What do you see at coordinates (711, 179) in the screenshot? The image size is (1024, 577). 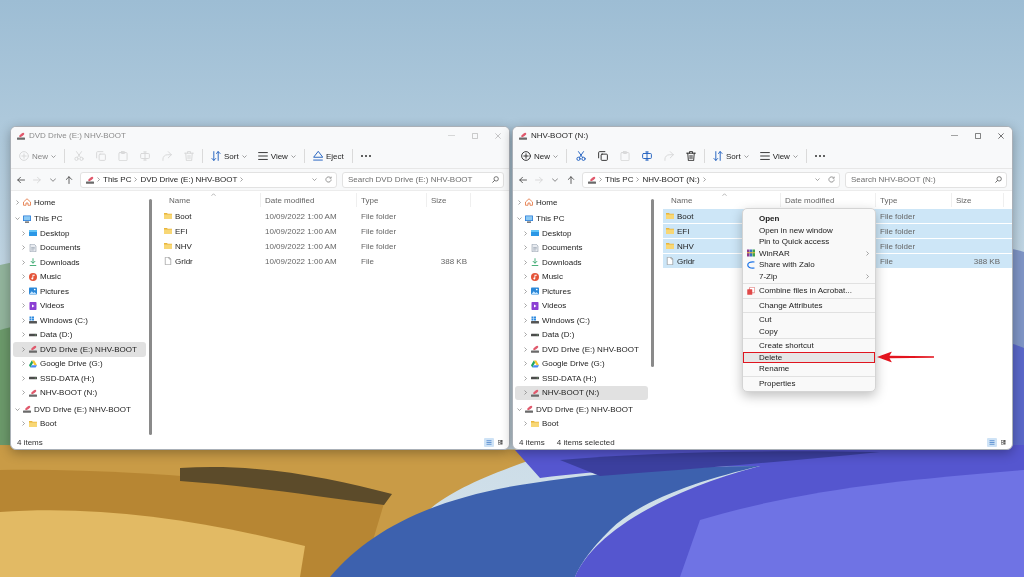 I see `address-field: This PC NHV-BOOT (N:)` at bounding box center [711, 179].